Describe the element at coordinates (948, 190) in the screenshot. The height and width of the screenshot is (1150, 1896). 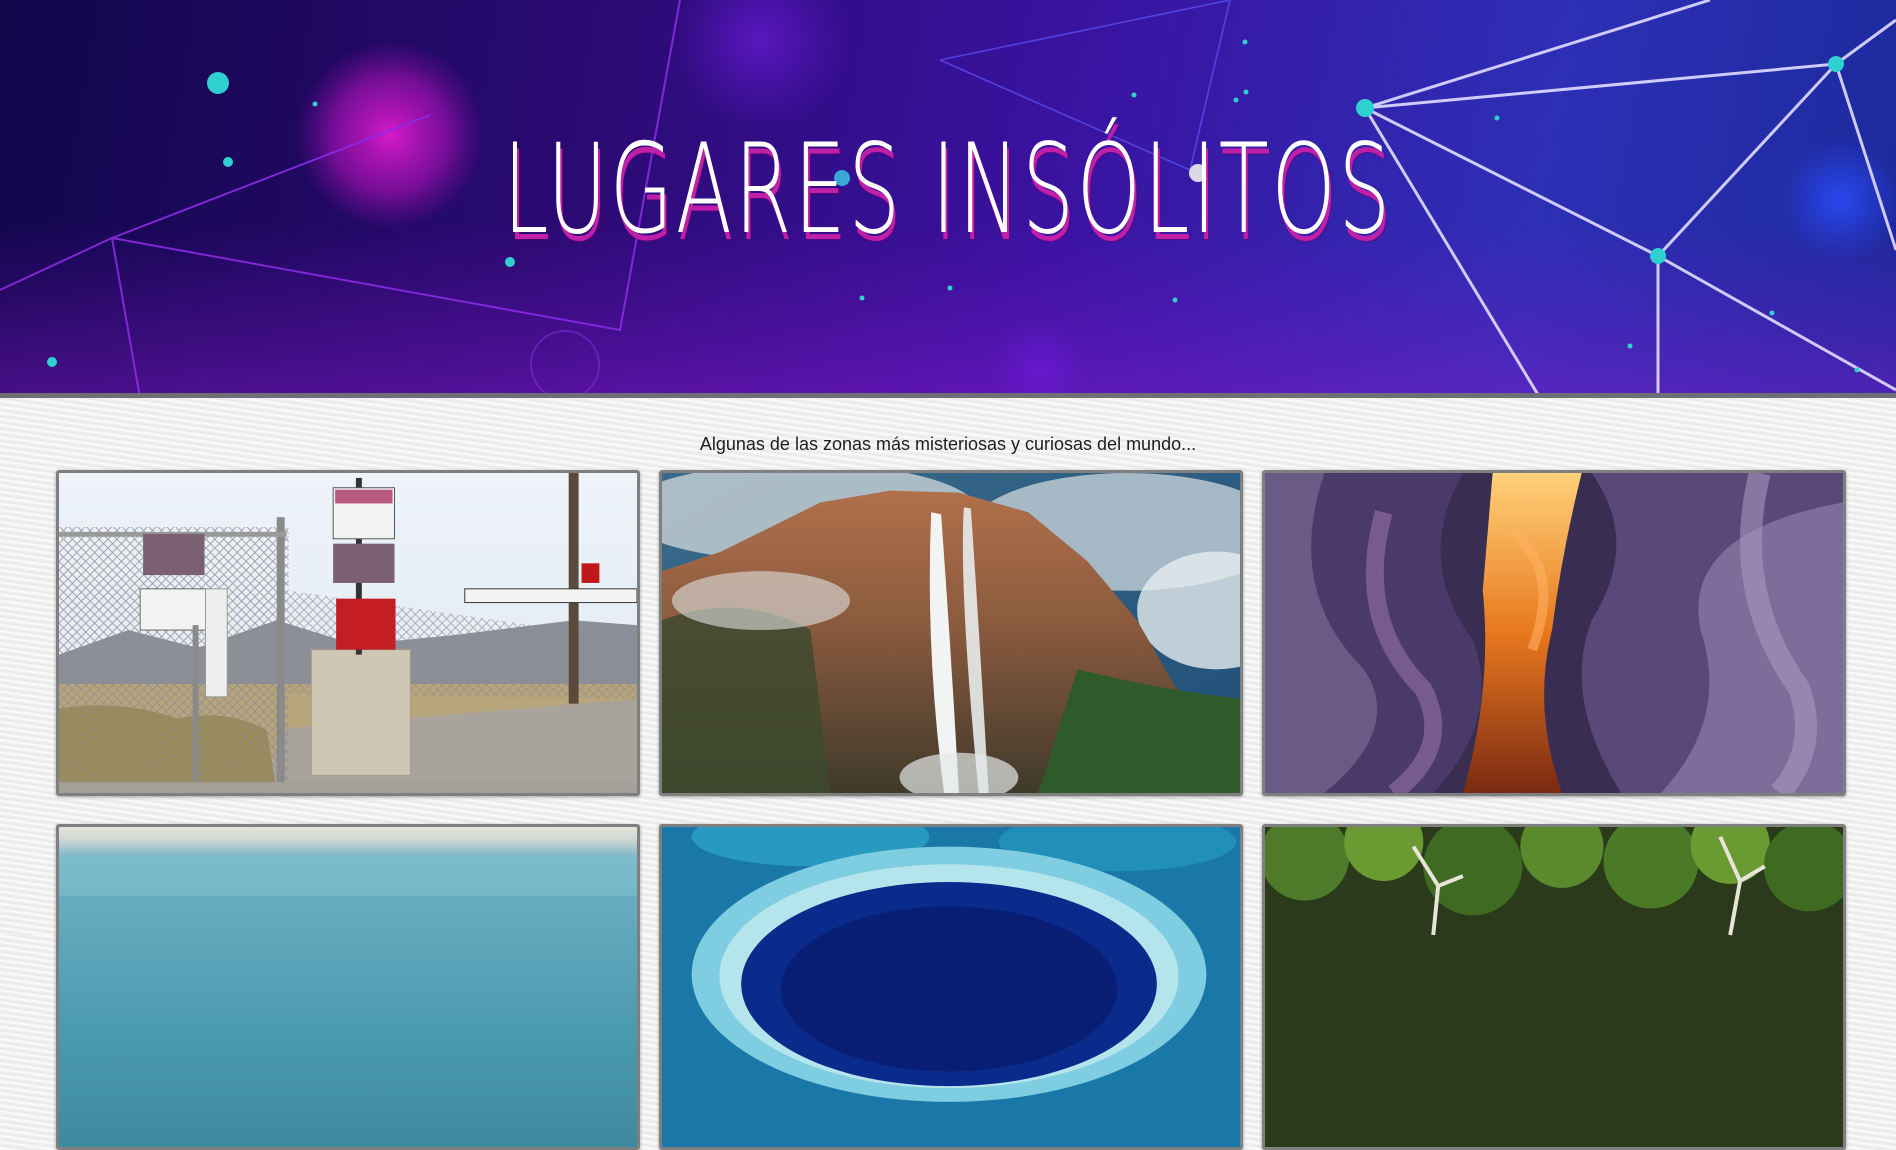
I see `site-title: LUGARES INSÓLITOS` at that location.